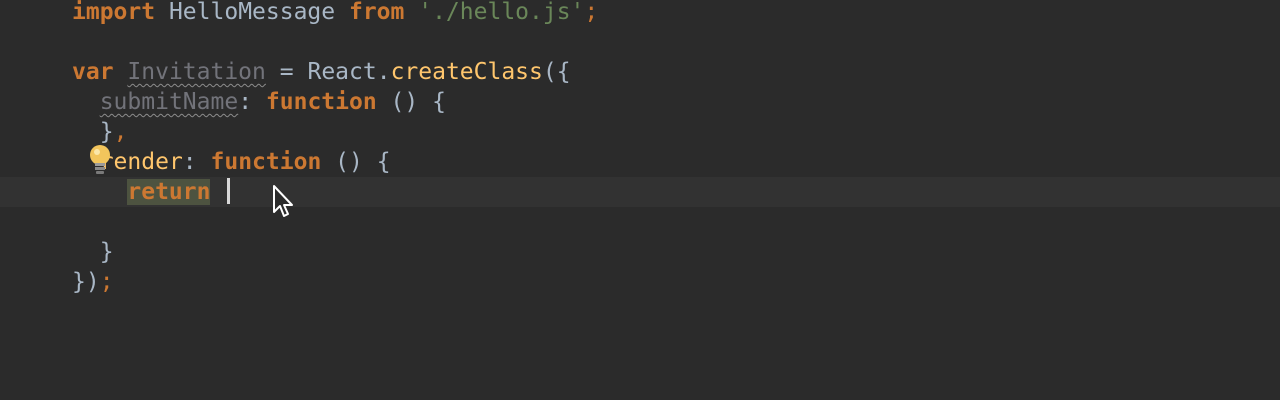 This screenshot has height=400, width=1280. Describe the element at coordinates (640, 162) in the screenshot. I see `code-line-6: render: function () {` at that location.